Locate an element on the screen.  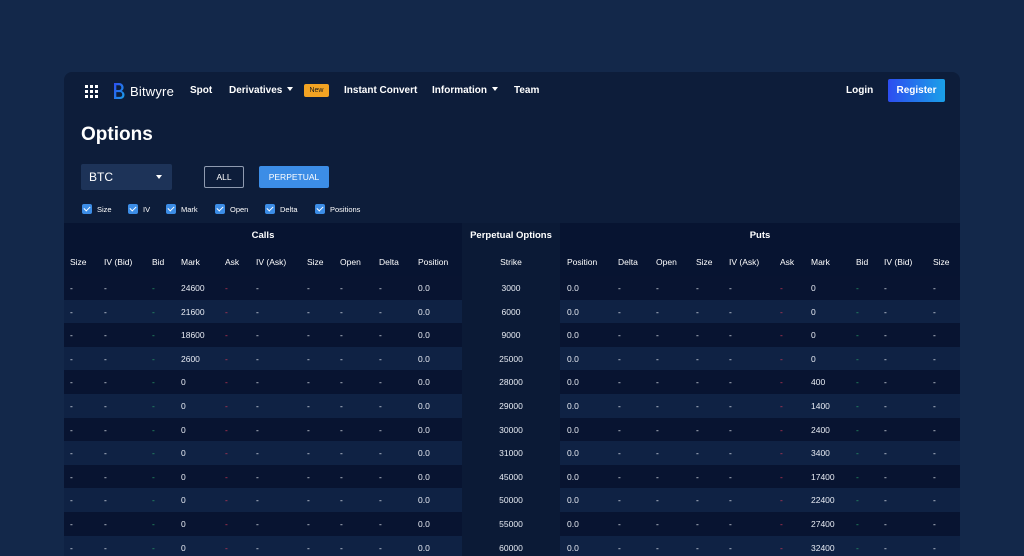
login-link: Login is located at coordinates (859, 90).